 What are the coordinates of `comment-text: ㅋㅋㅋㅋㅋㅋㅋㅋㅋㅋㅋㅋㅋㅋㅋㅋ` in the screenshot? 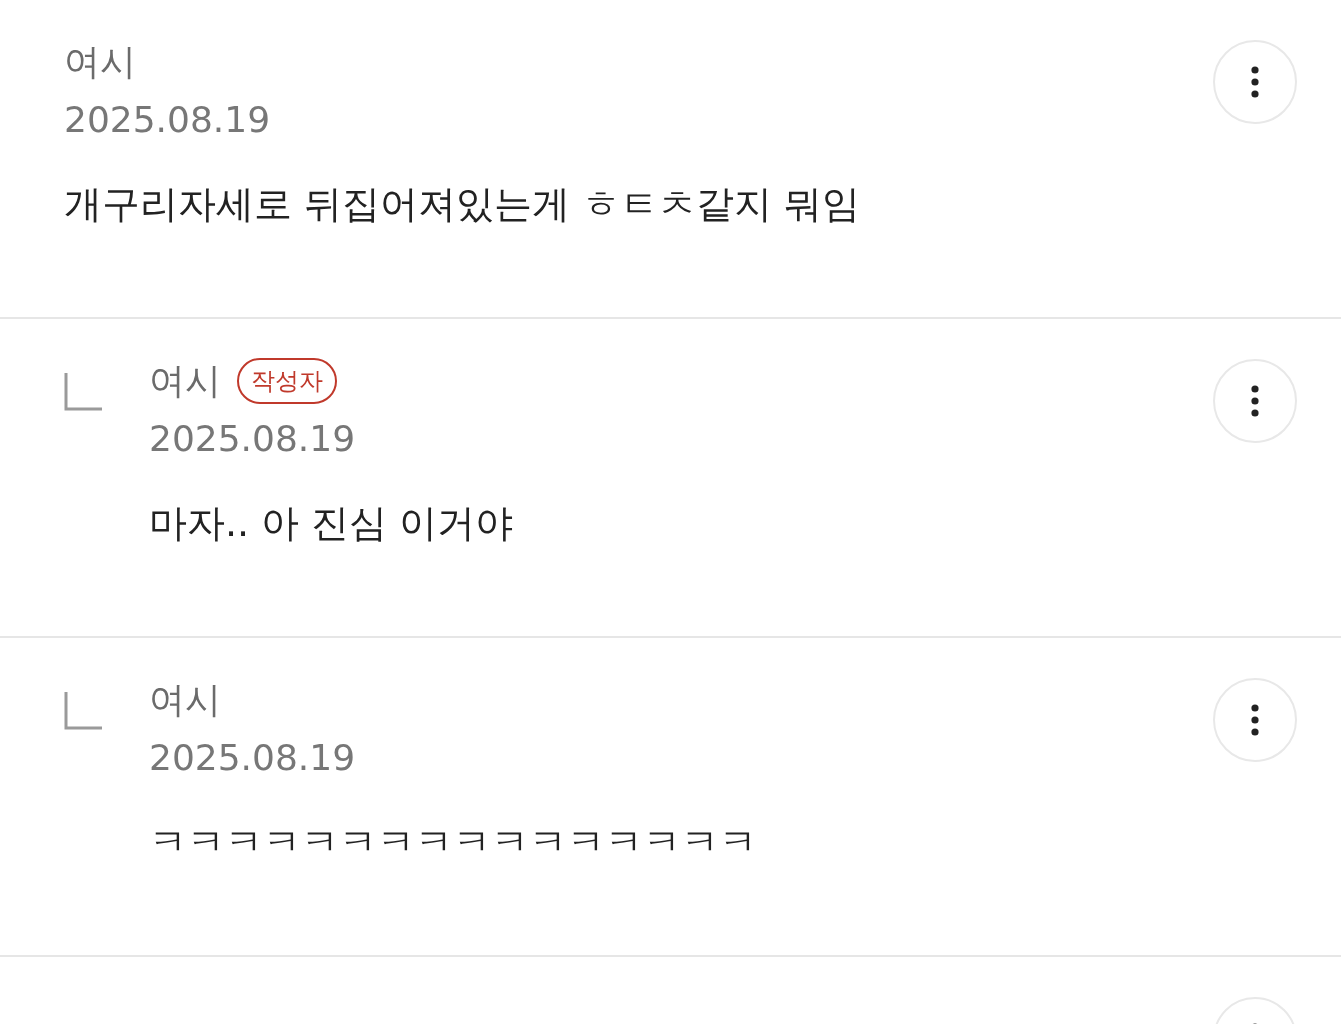 It's located at (453, 842).